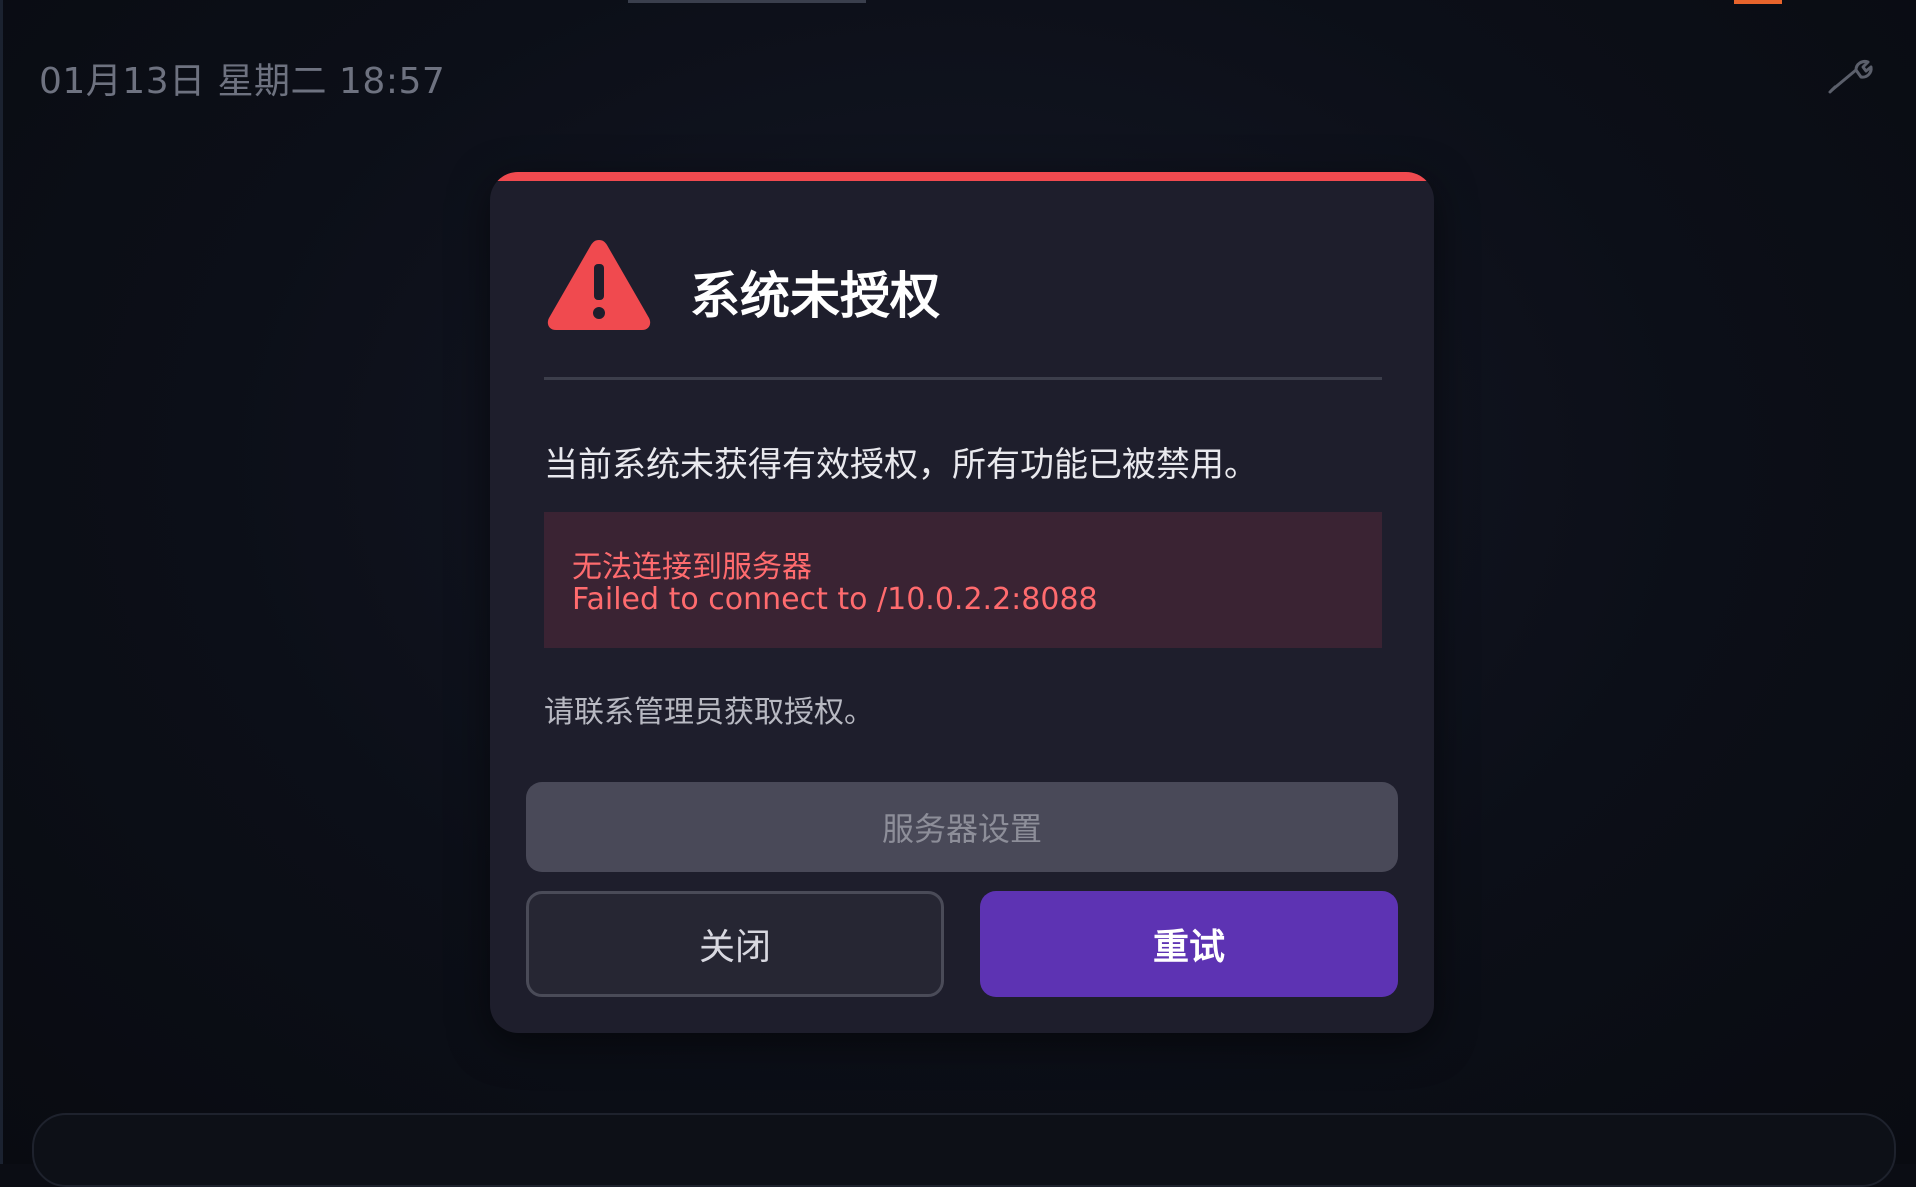  Describe the element at coordinates (1851, 76) in the screenshot. I see `wrench-icon` at that location.